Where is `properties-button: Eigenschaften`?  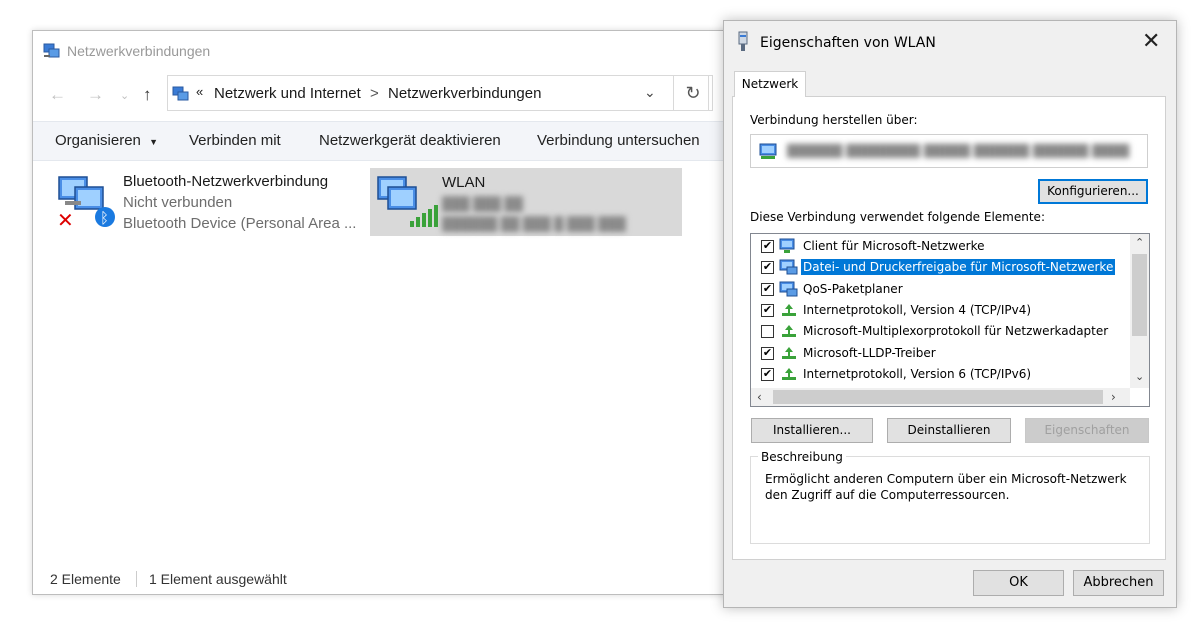 properties-button: Eigenschaften is located at coordinates (1087, 430).